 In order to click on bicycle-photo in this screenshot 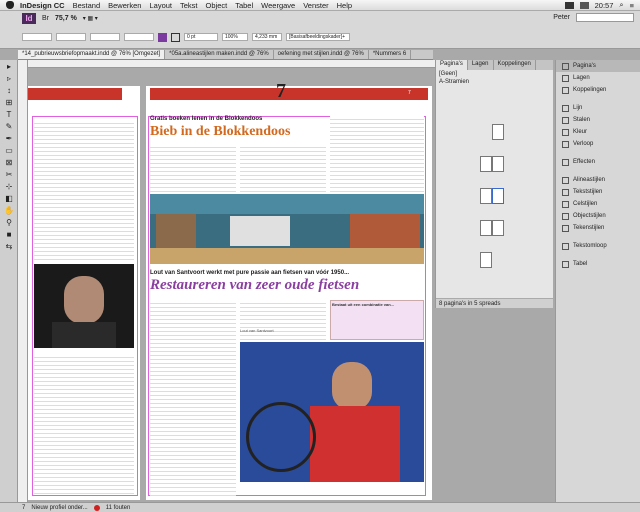, I will do `click(332, 412)`.